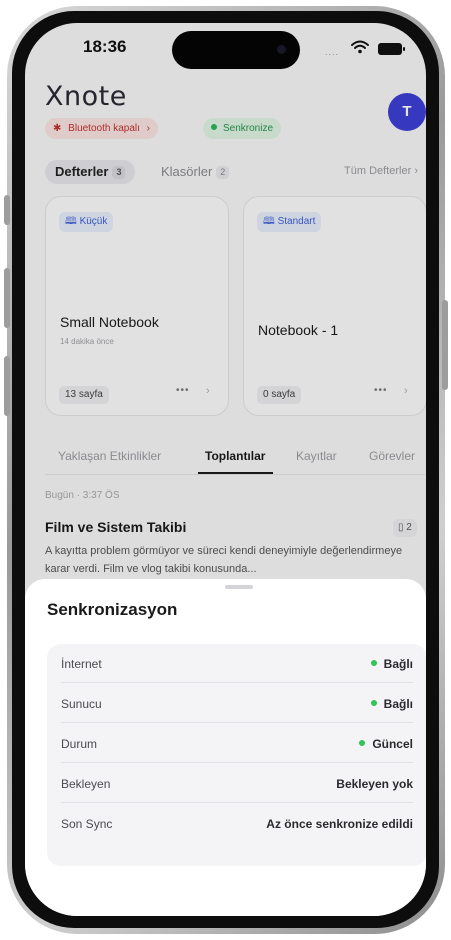 Image resolution: width=451 pixels, height=940 pixels. Describe the element at coordinates (237, 823) in the screenshot. I see `list-item: Son Sync Az önce senkronize edildi` at that location.